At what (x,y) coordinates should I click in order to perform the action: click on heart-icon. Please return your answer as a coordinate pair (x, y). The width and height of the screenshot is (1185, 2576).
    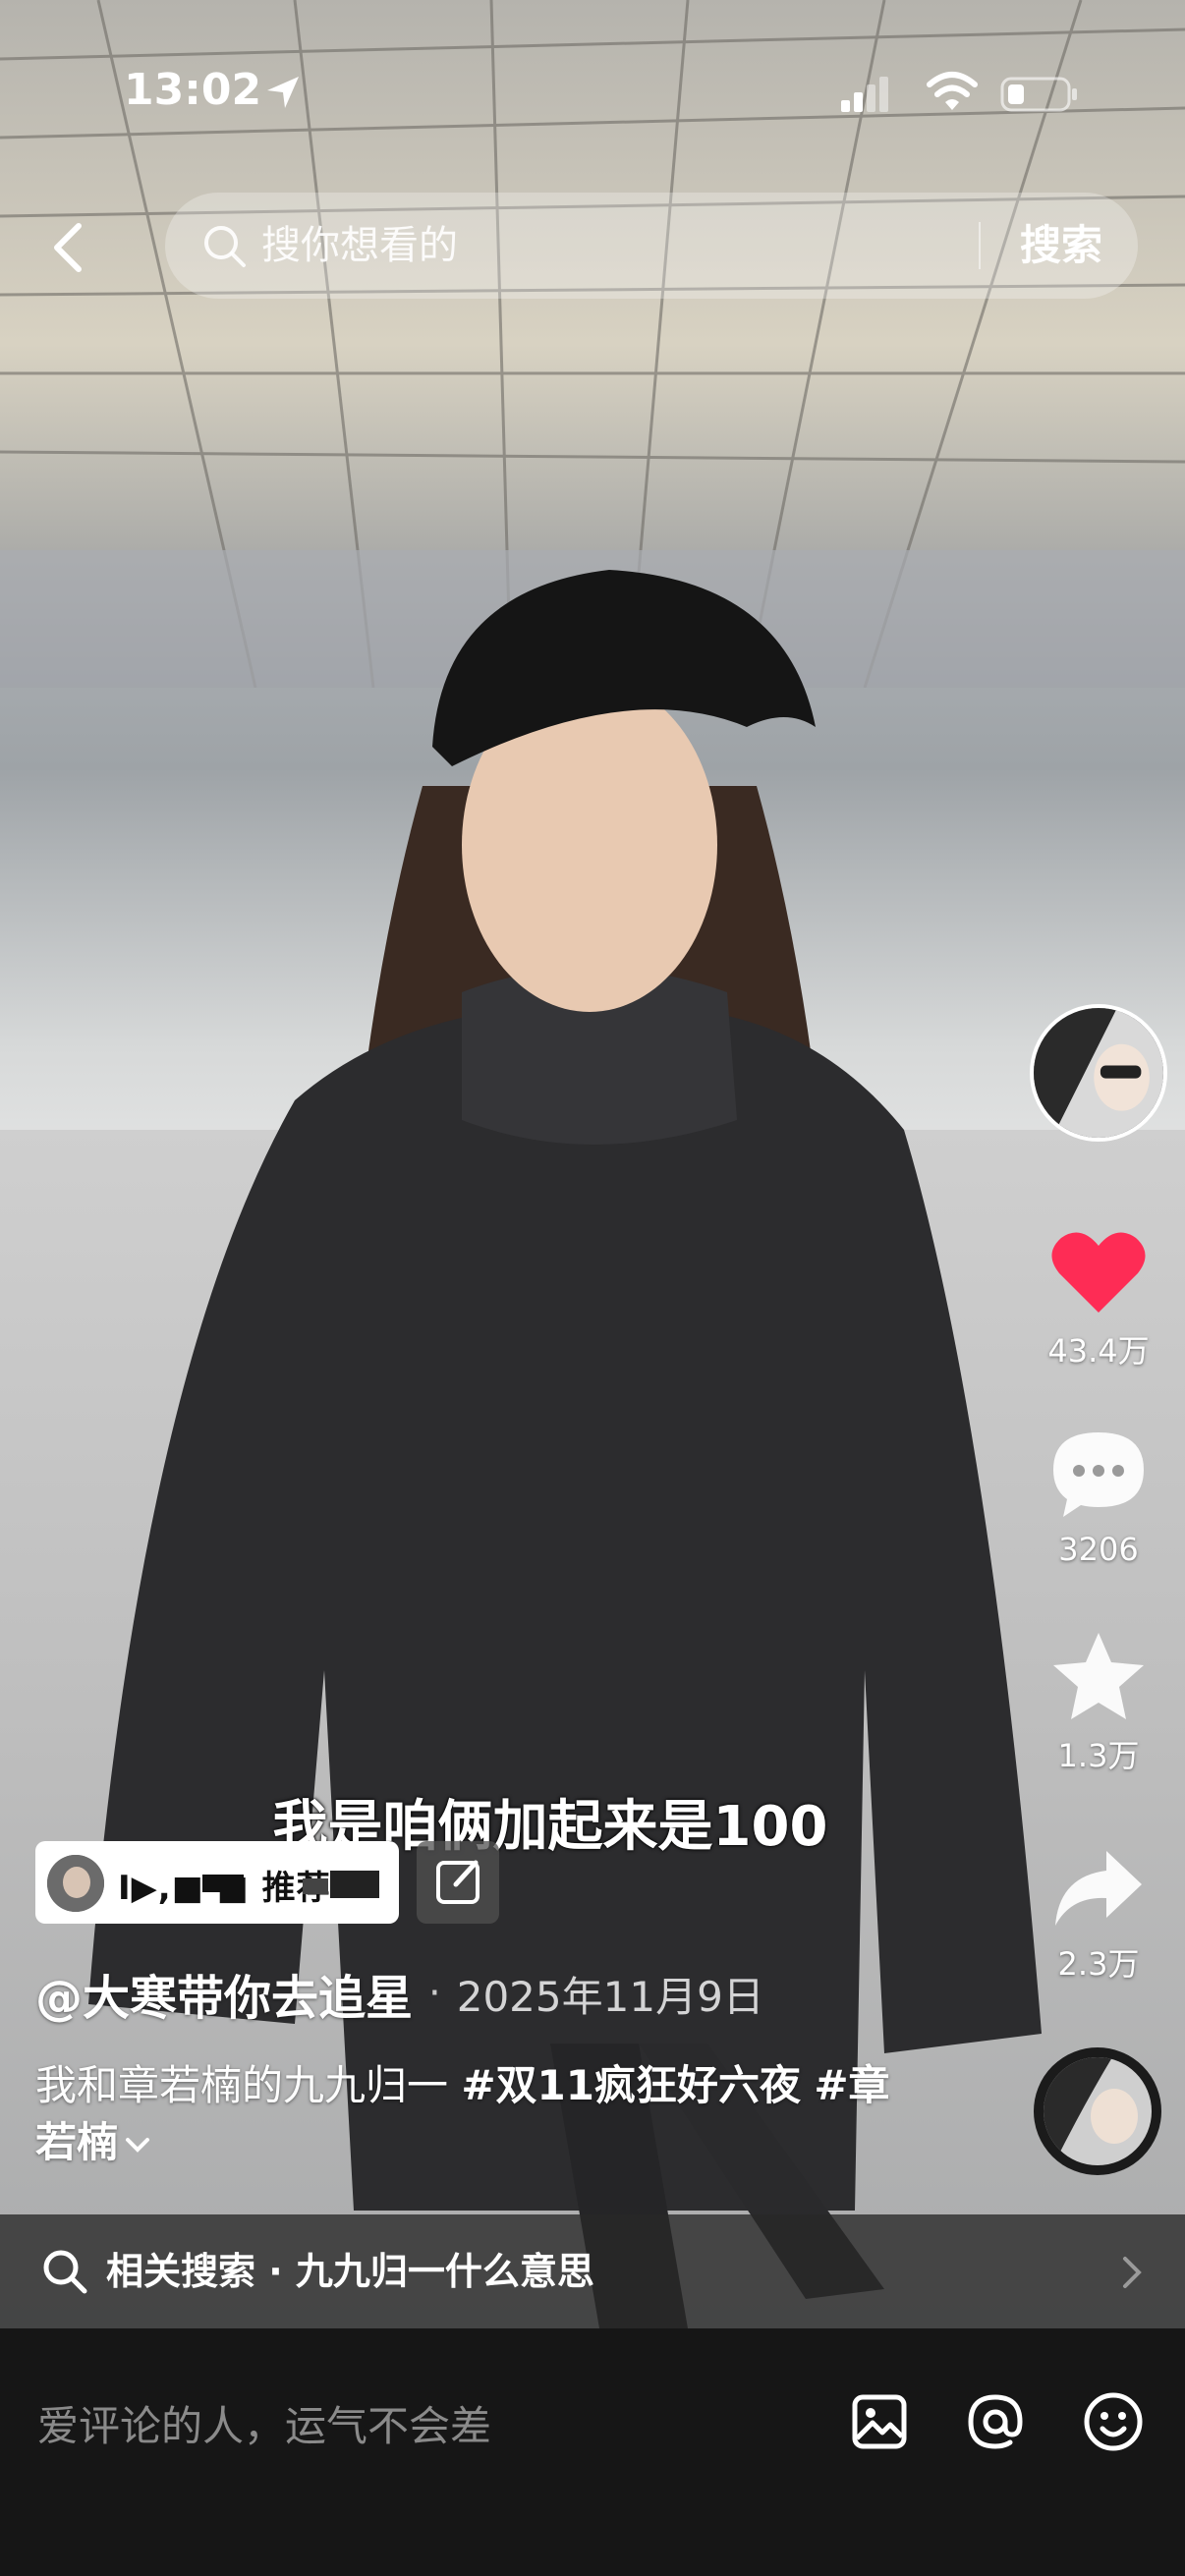
    Looking at the image, I should click on (1099, 1272).